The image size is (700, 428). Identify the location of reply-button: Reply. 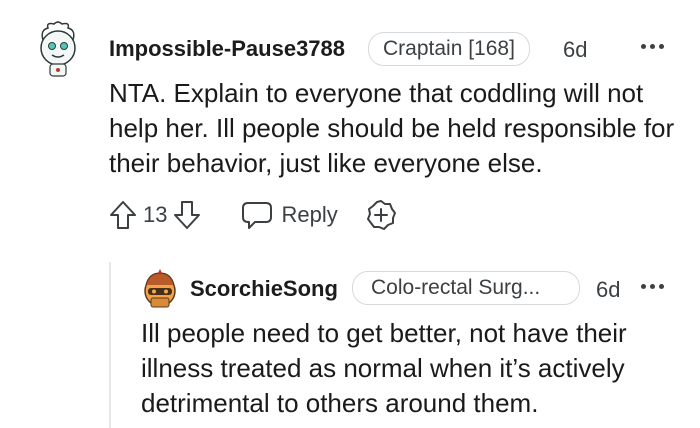
(289, 215).